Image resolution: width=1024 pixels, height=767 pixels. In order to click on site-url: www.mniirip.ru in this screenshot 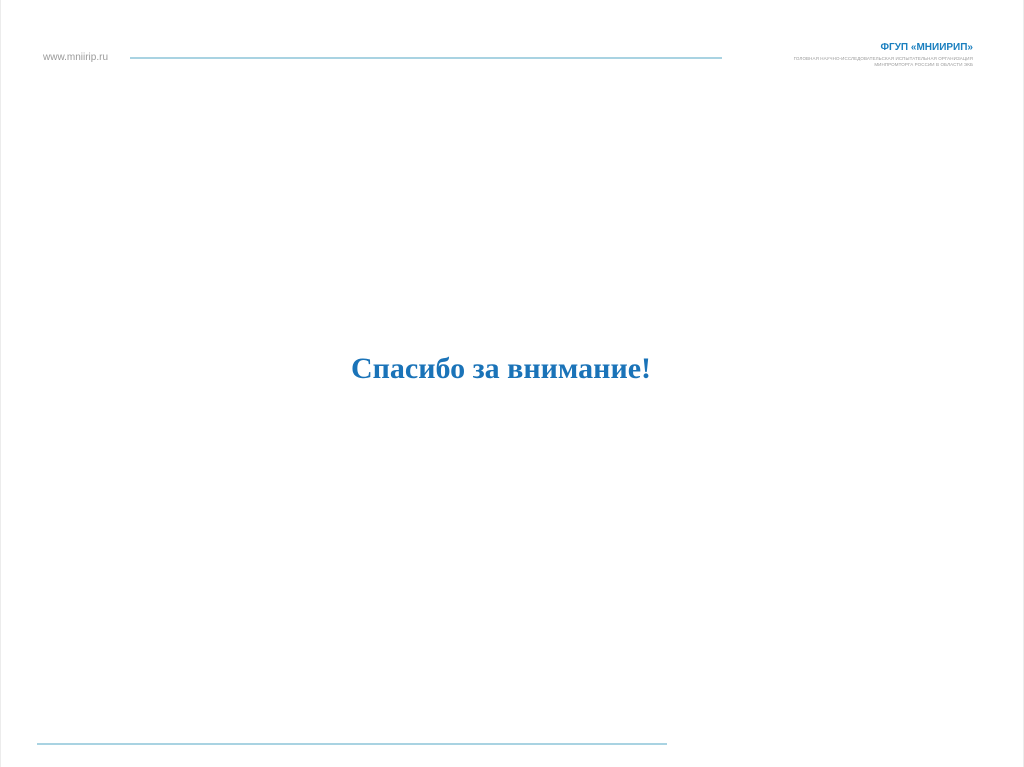, I will do `click(76, 57)`.